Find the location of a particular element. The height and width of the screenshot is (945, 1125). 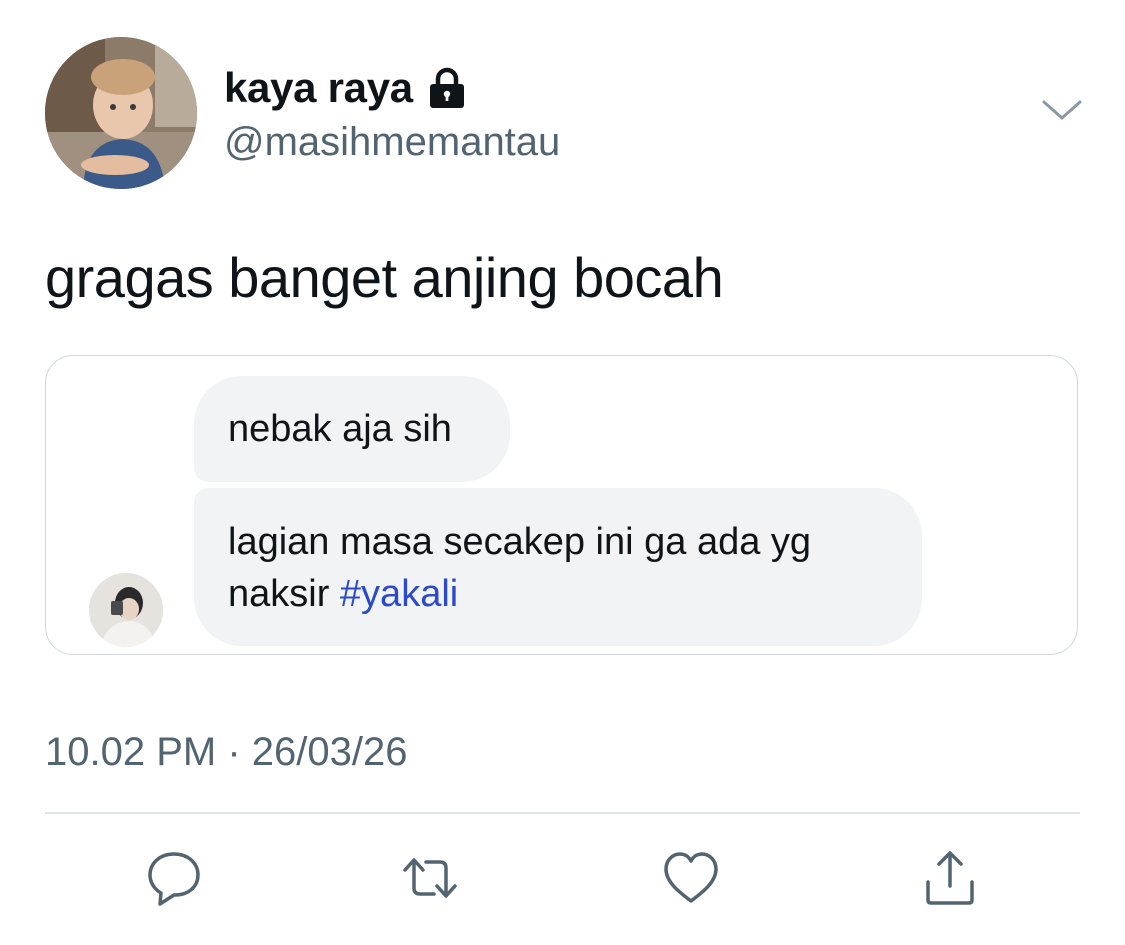

chevron-down-icon is located at coordinates (1062, 110).